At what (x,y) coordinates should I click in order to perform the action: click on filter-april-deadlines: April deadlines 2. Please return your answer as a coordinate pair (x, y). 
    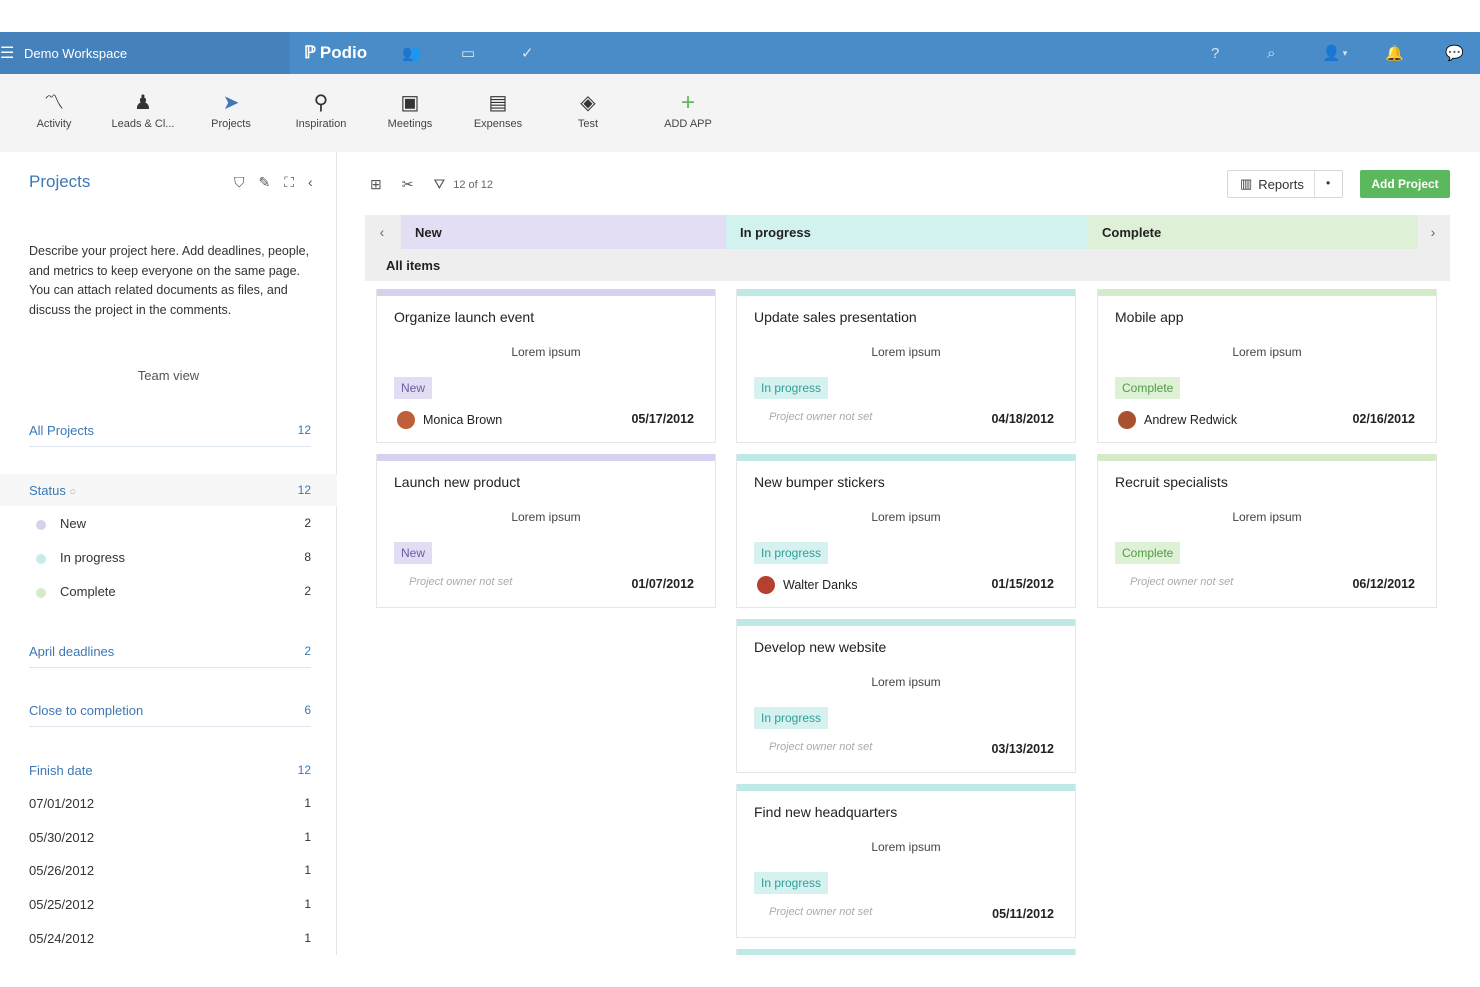
    Looking at the image, I should click on (170, 656).